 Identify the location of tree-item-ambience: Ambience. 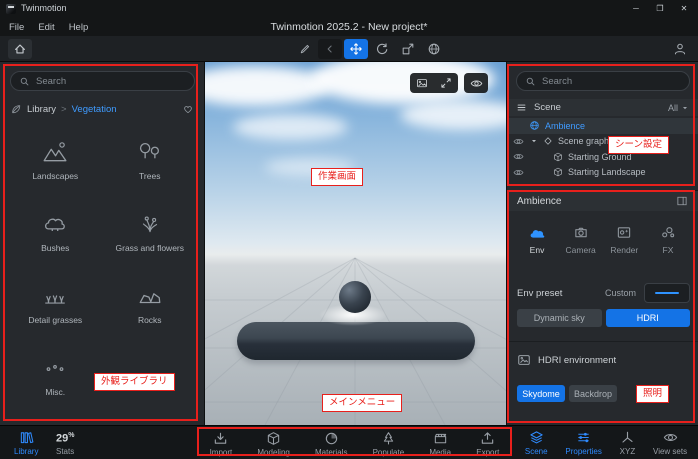
(602, 126).